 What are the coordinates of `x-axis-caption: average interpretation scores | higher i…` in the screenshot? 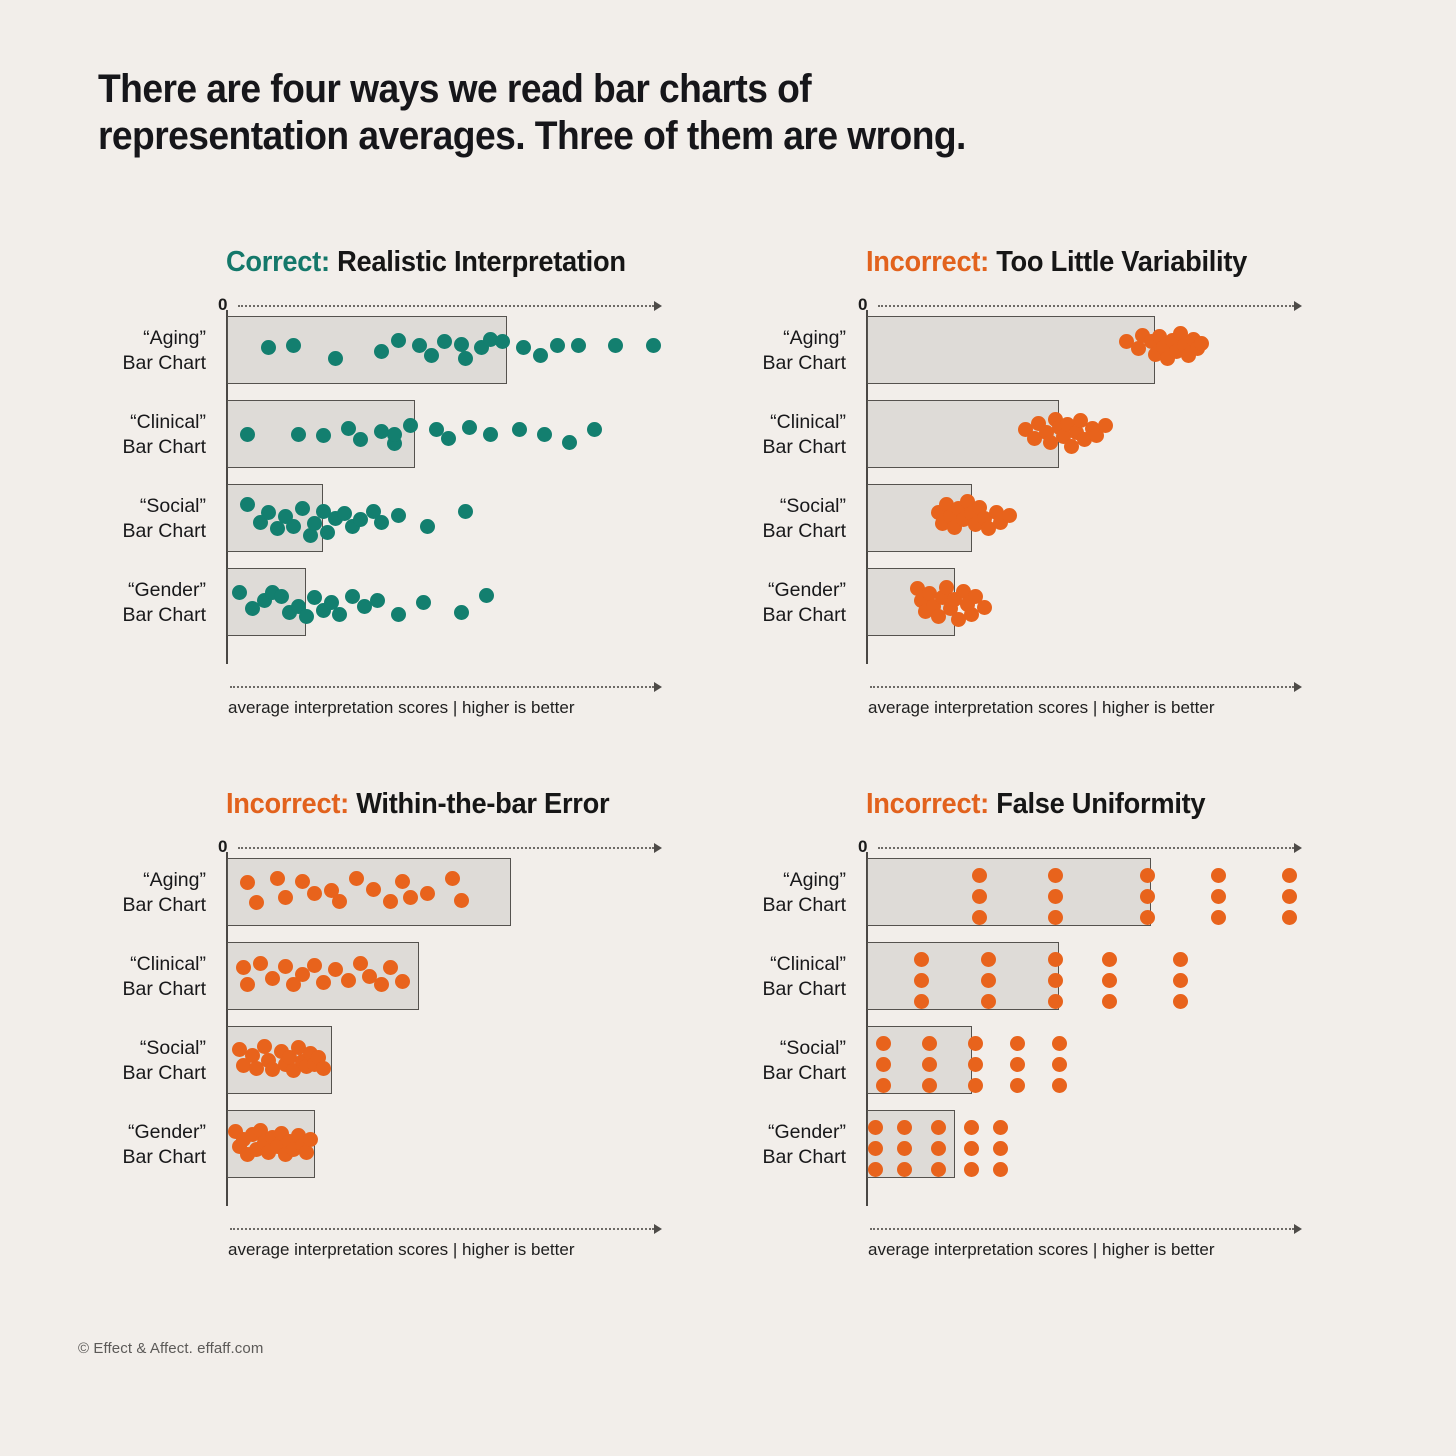 It's located at (1041, 1249).